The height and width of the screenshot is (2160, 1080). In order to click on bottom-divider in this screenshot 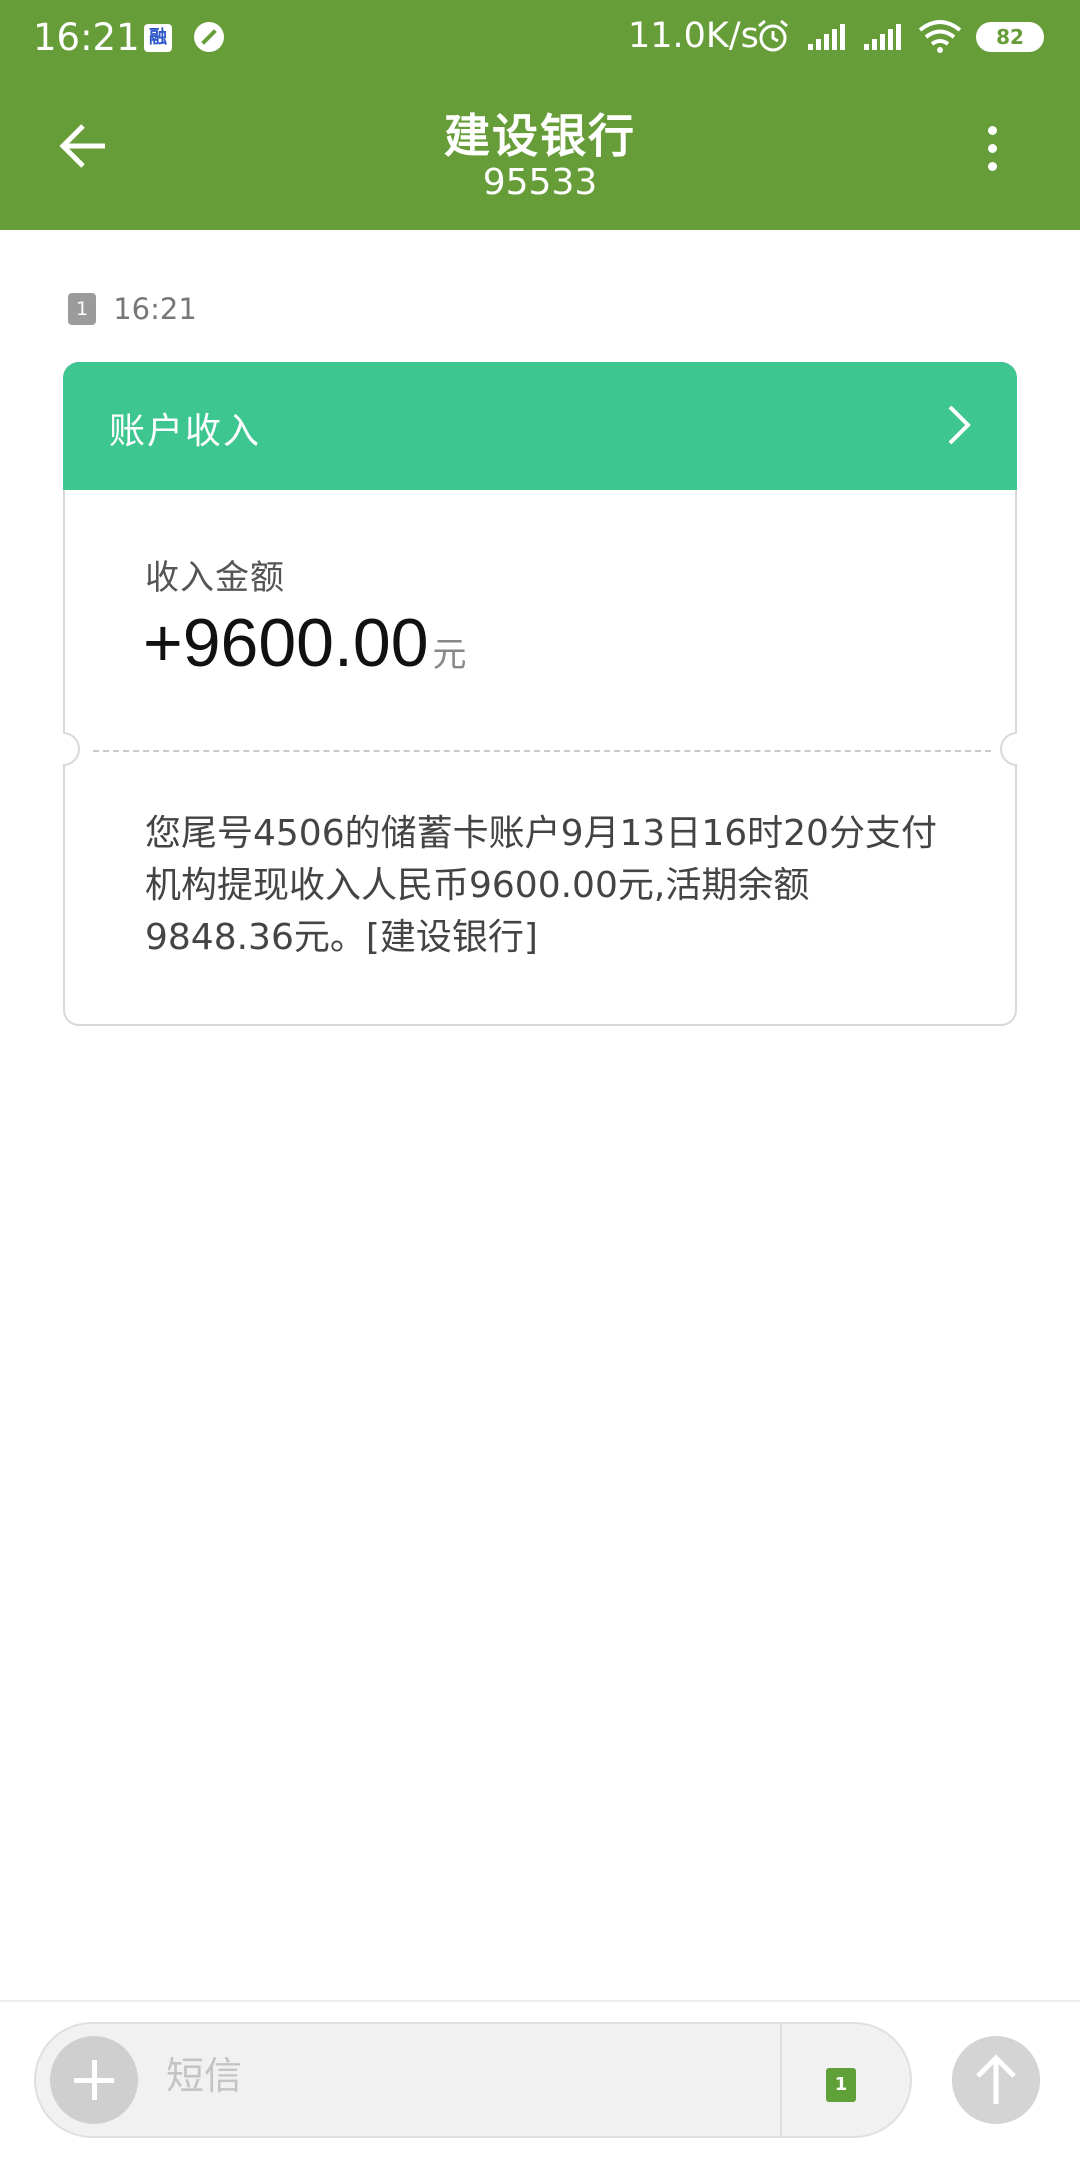, I will do `click(540, 2001)`.